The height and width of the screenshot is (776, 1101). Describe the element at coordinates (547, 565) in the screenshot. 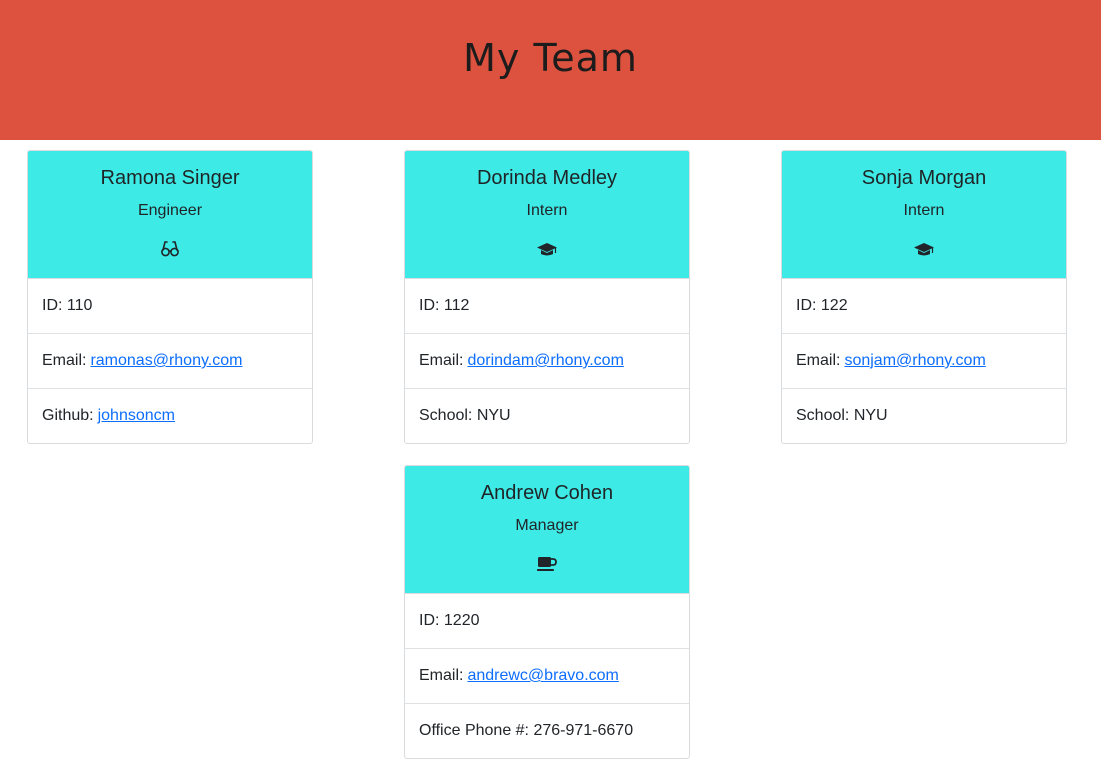

I see `coffee-mug-icon` at that location.